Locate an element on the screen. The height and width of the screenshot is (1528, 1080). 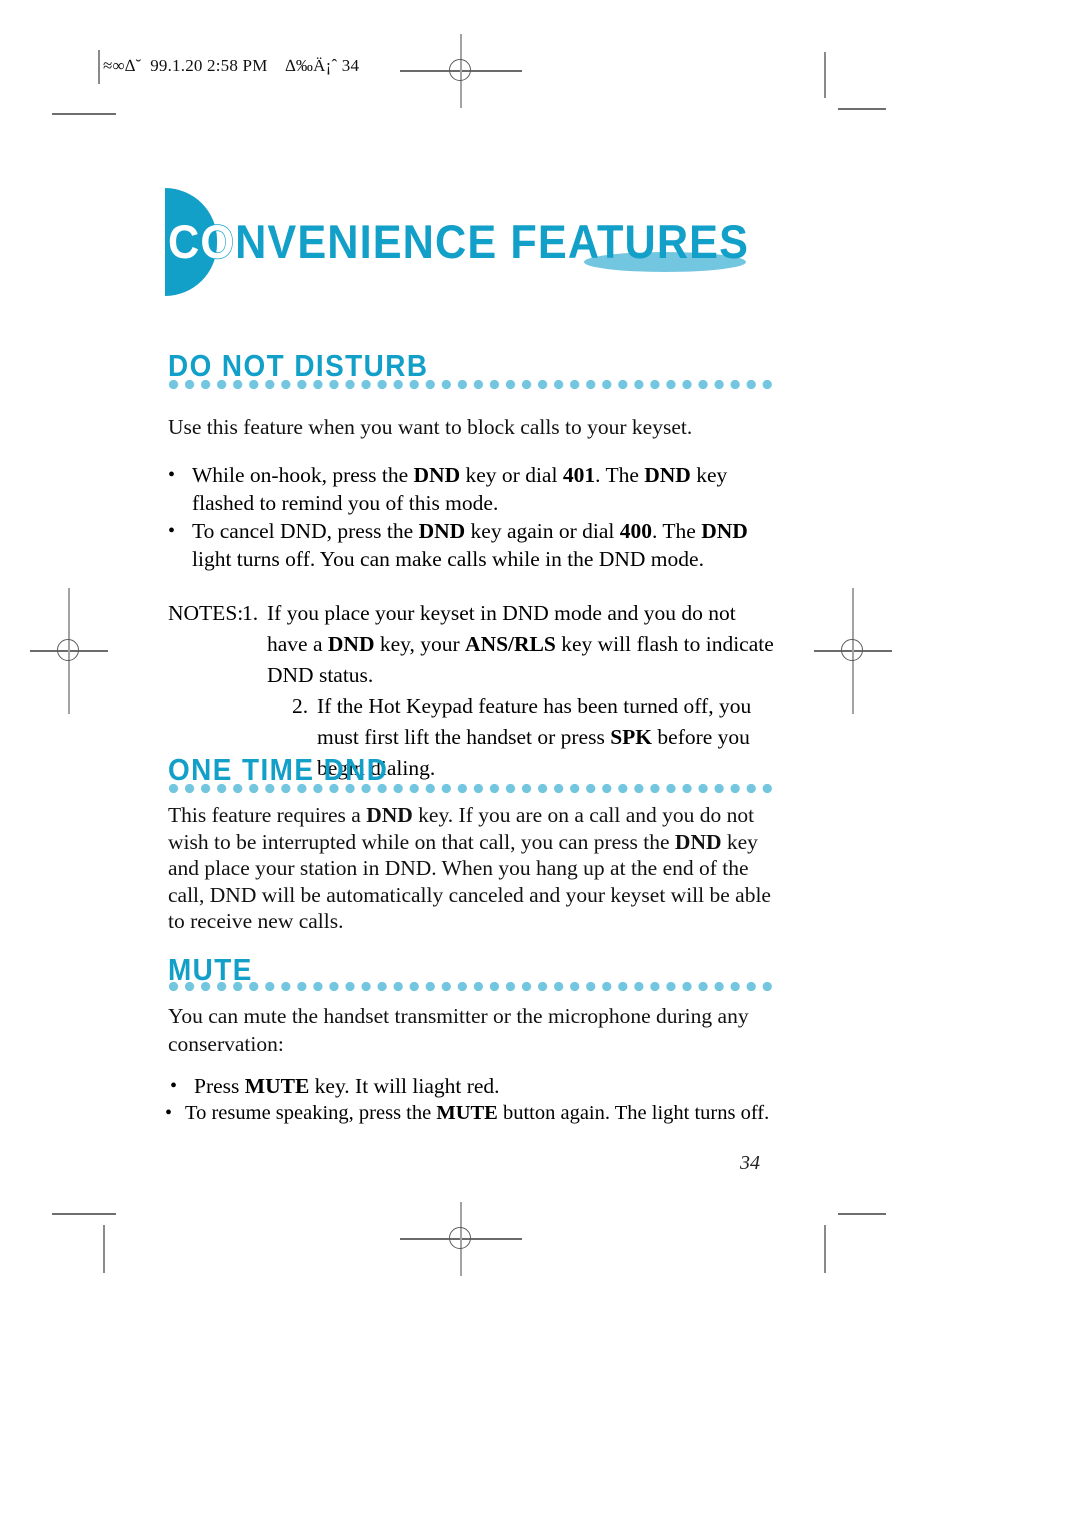
crop-mark-top-right is located at coordinates (862, 109).